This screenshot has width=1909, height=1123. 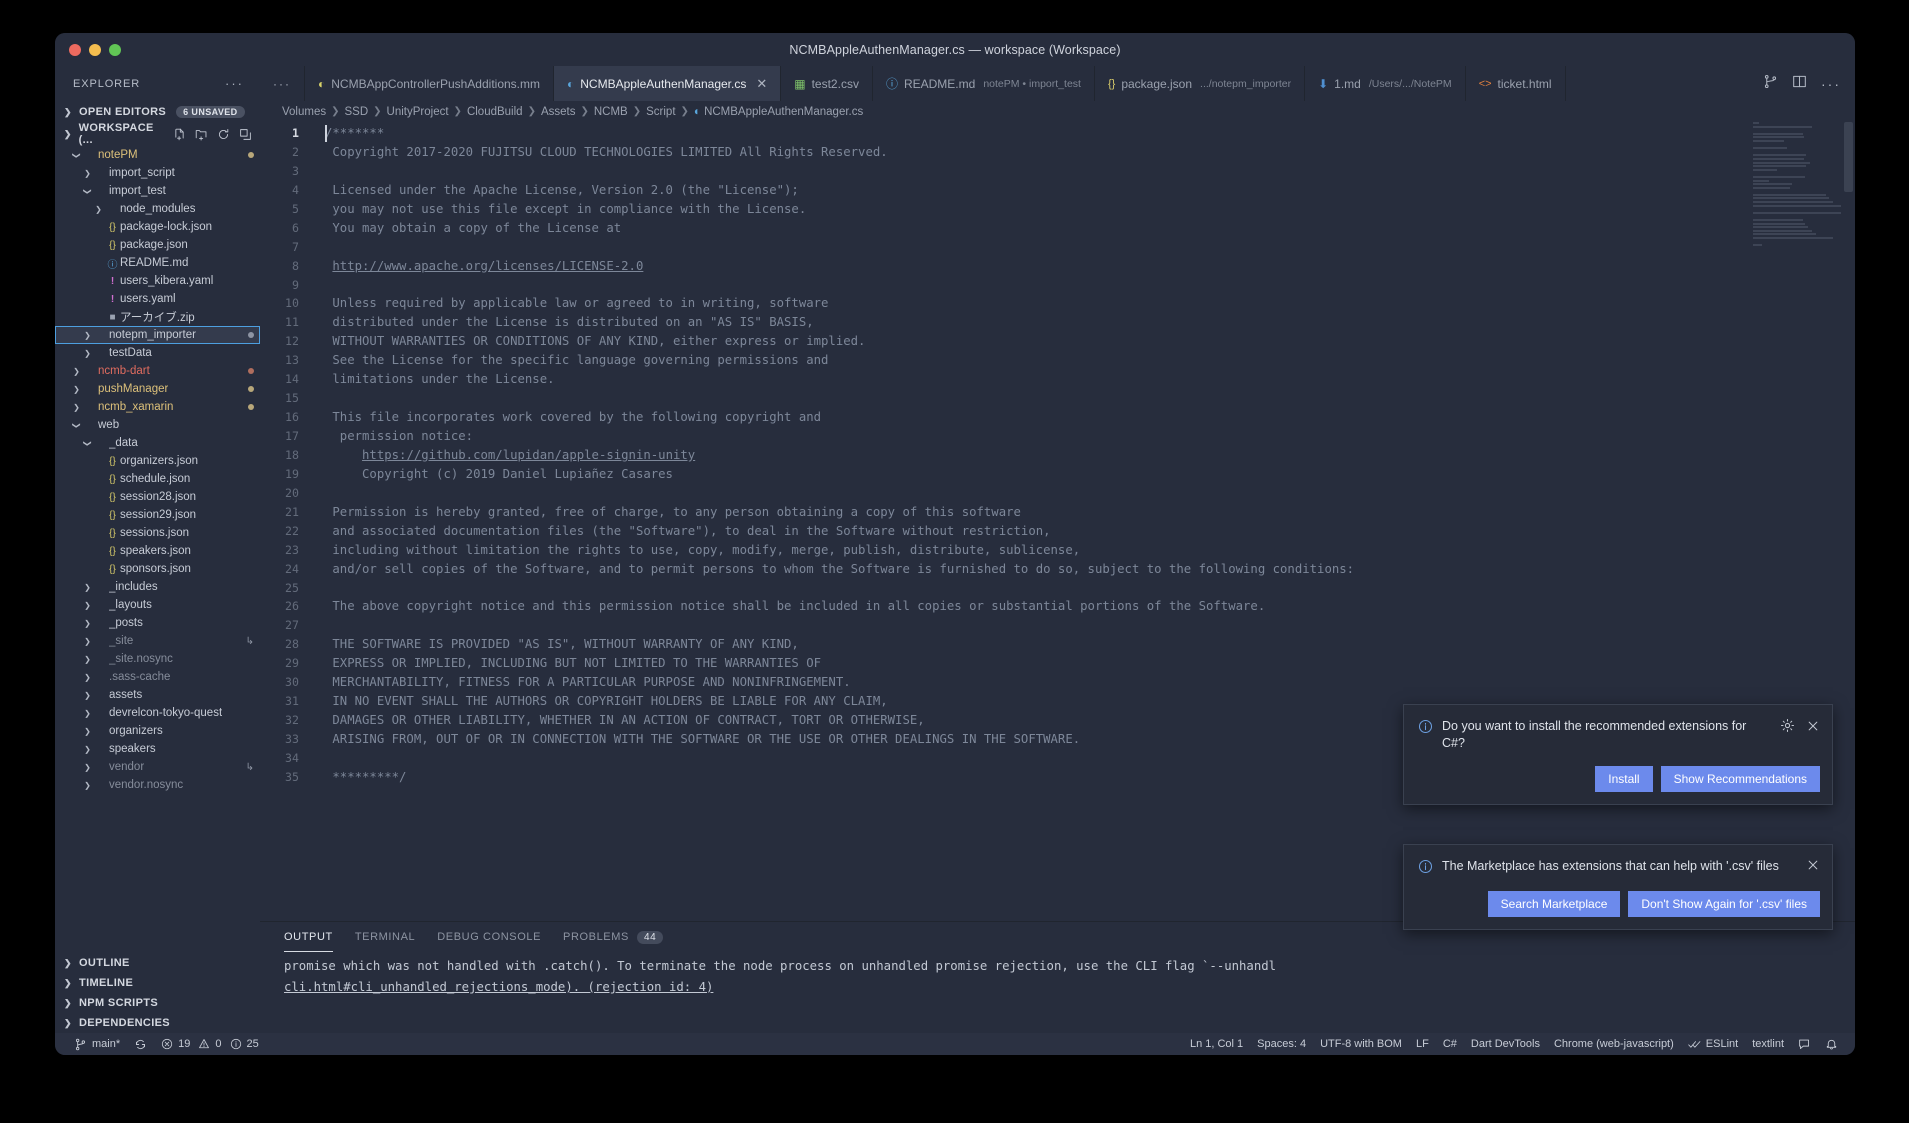 What do you see at coordinates (157, 317) in the screenshot?
I see `tree-item: ■ アーカイブ.zip` at bounding box center [157, 317].